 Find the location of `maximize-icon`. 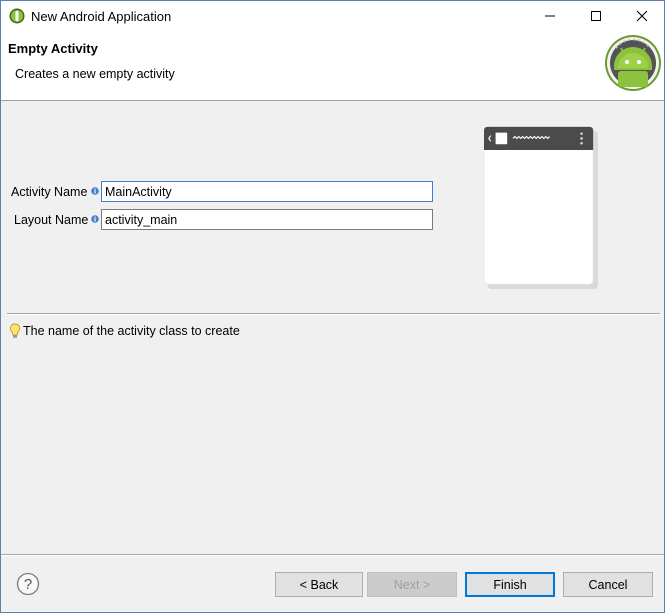

maximize-icon is located at coordinates (596, 16).